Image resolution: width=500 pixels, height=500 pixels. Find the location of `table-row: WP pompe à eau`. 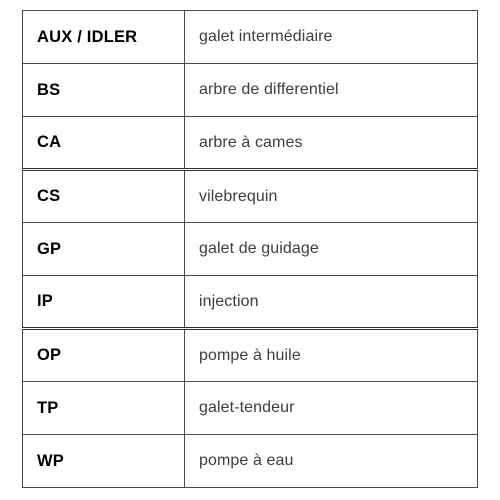

table-row: WP pompe à eau is located at coordinates (250, 461).